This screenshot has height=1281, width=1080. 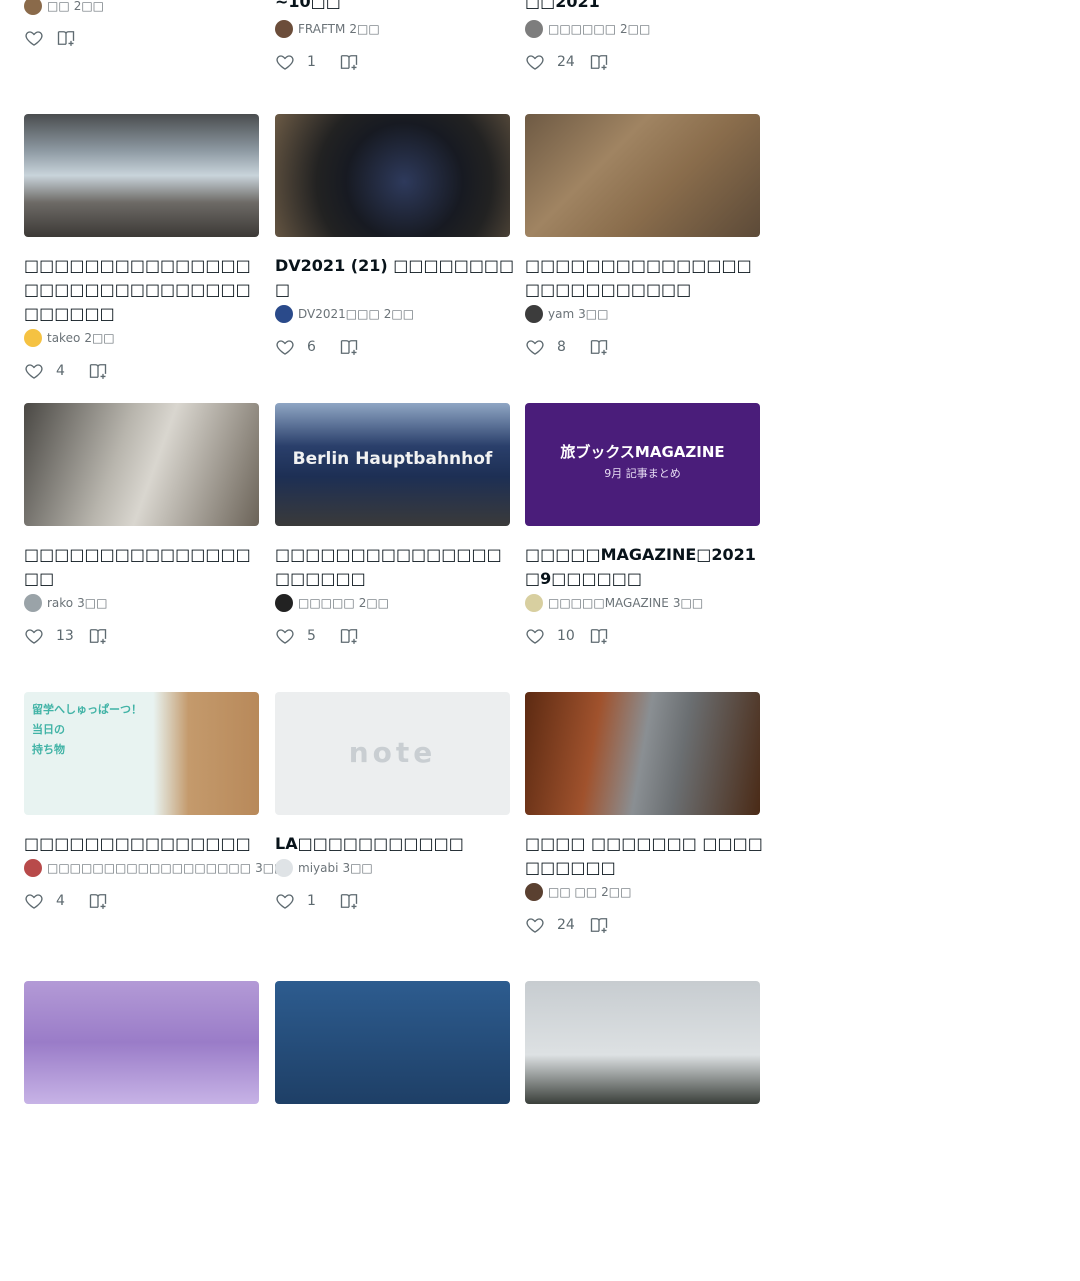 What do you see at coordinates (321, 29) in the screenshot?
I see `author-name: FRAFTM` at bounding box center [321, 29].